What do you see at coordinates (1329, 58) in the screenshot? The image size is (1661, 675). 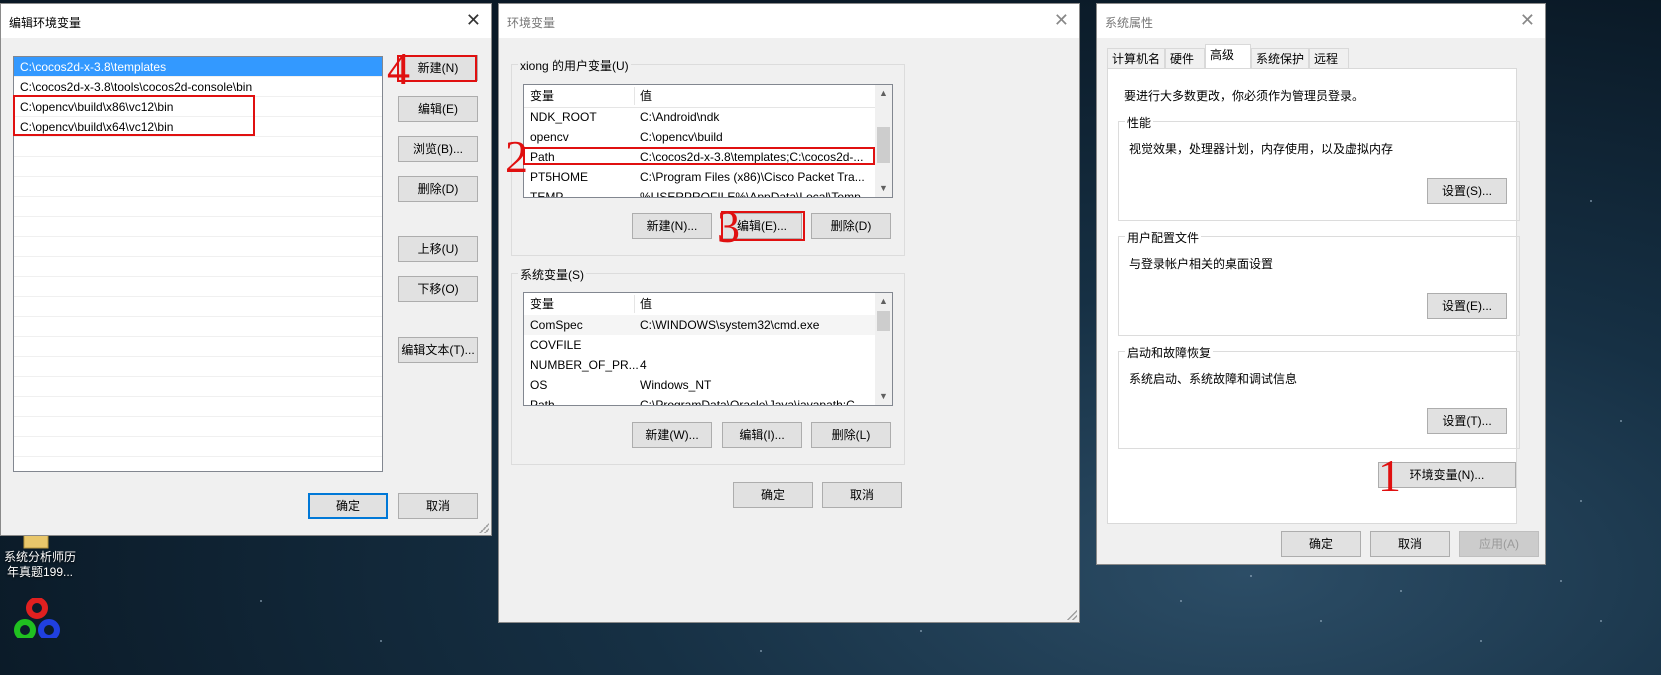 I see `tab-remote: 远程` at bounding box center [1329, 58].